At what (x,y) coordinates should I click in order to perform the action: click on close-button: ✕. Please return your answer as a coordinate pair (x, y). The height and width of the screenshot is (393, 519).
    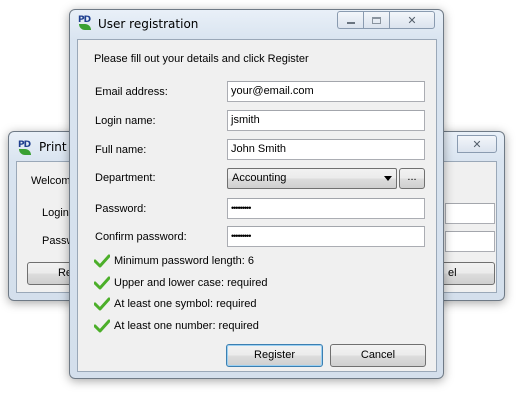
    Looking at the image, I should click on (412, 20).